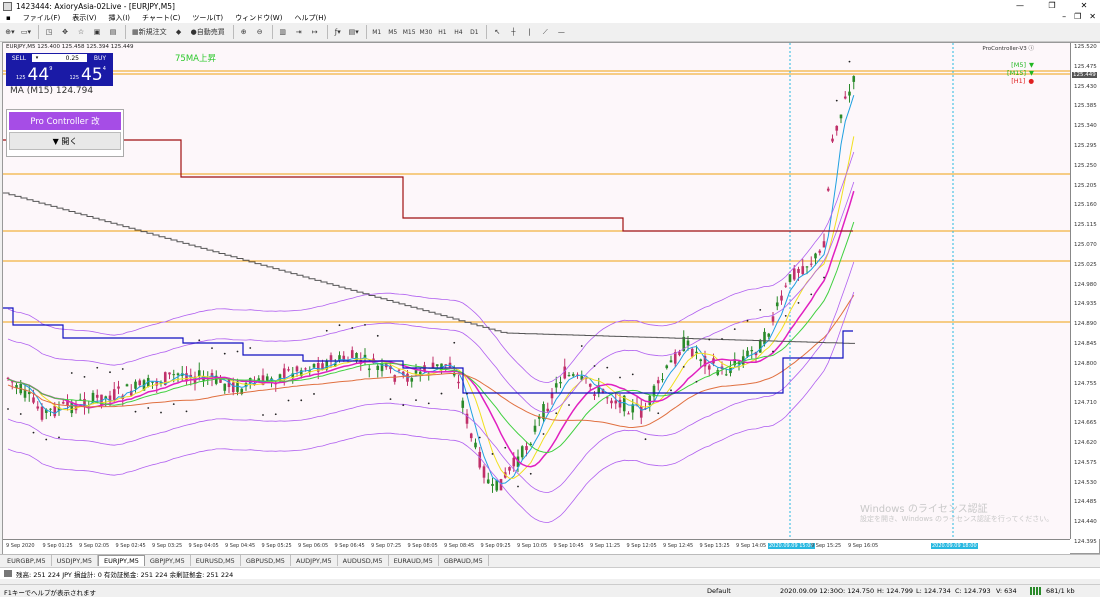 The image size is (1100, 597). Describe the element at coordinates (37, 58) in the screenshot. I see `lot-down-icon: ▾` at that location.